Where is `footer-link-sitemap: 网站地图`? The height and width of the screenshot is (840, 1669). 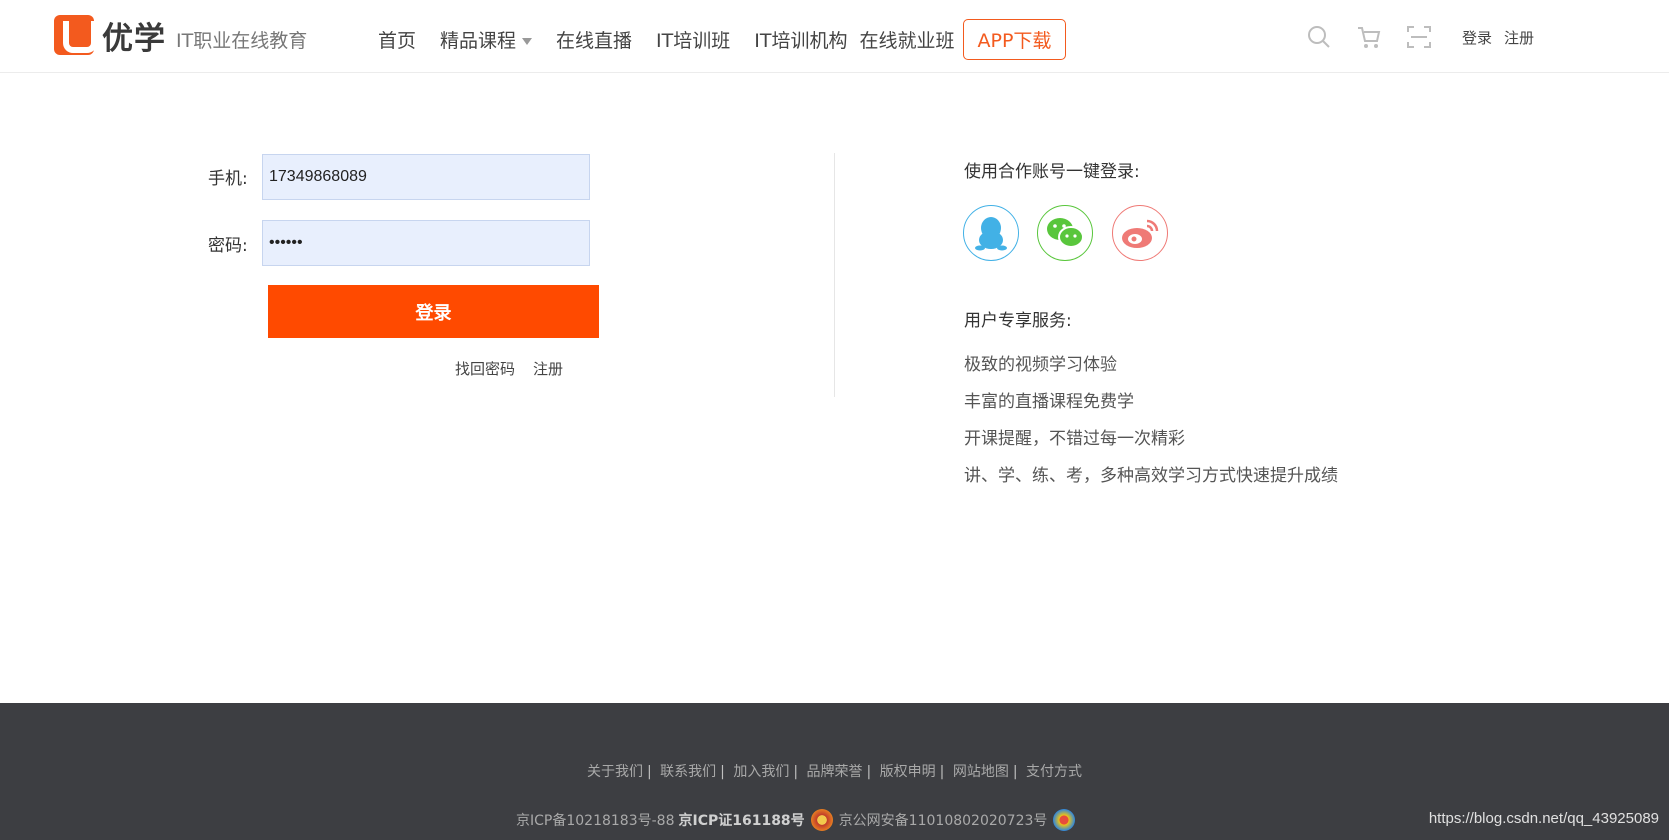 footer-link-sitemap: 网站地图 is located at coordinates (981, 772).